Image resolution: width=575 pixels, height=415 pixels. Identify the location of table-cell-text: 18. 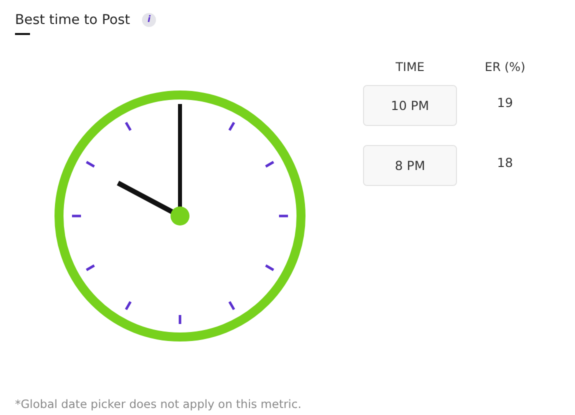
(505, 162).